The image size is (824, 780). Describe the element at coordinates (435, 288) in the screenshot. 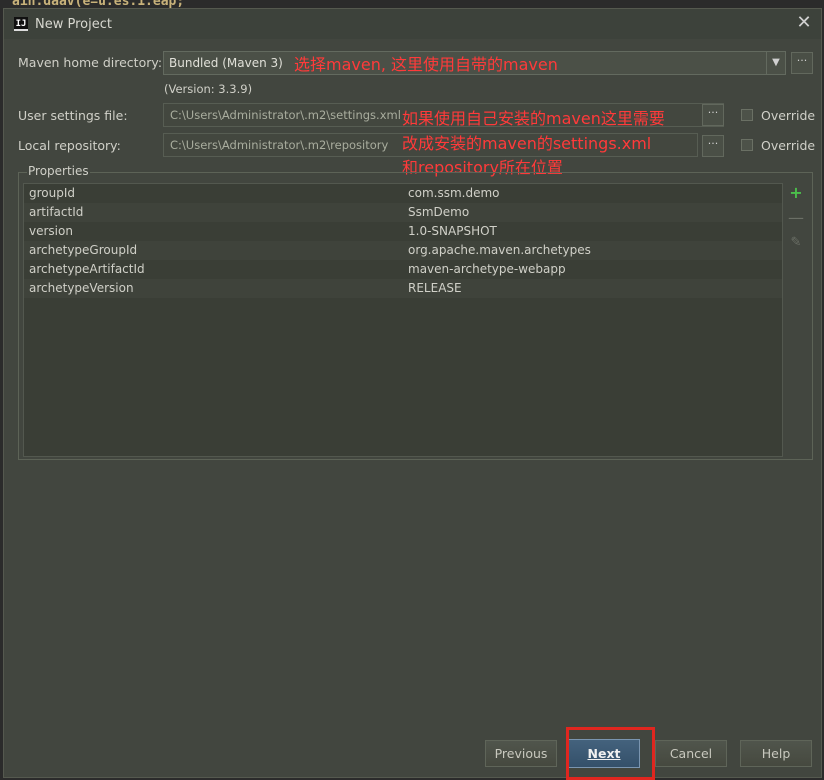

I see `property-value: RELEASE` at that location.